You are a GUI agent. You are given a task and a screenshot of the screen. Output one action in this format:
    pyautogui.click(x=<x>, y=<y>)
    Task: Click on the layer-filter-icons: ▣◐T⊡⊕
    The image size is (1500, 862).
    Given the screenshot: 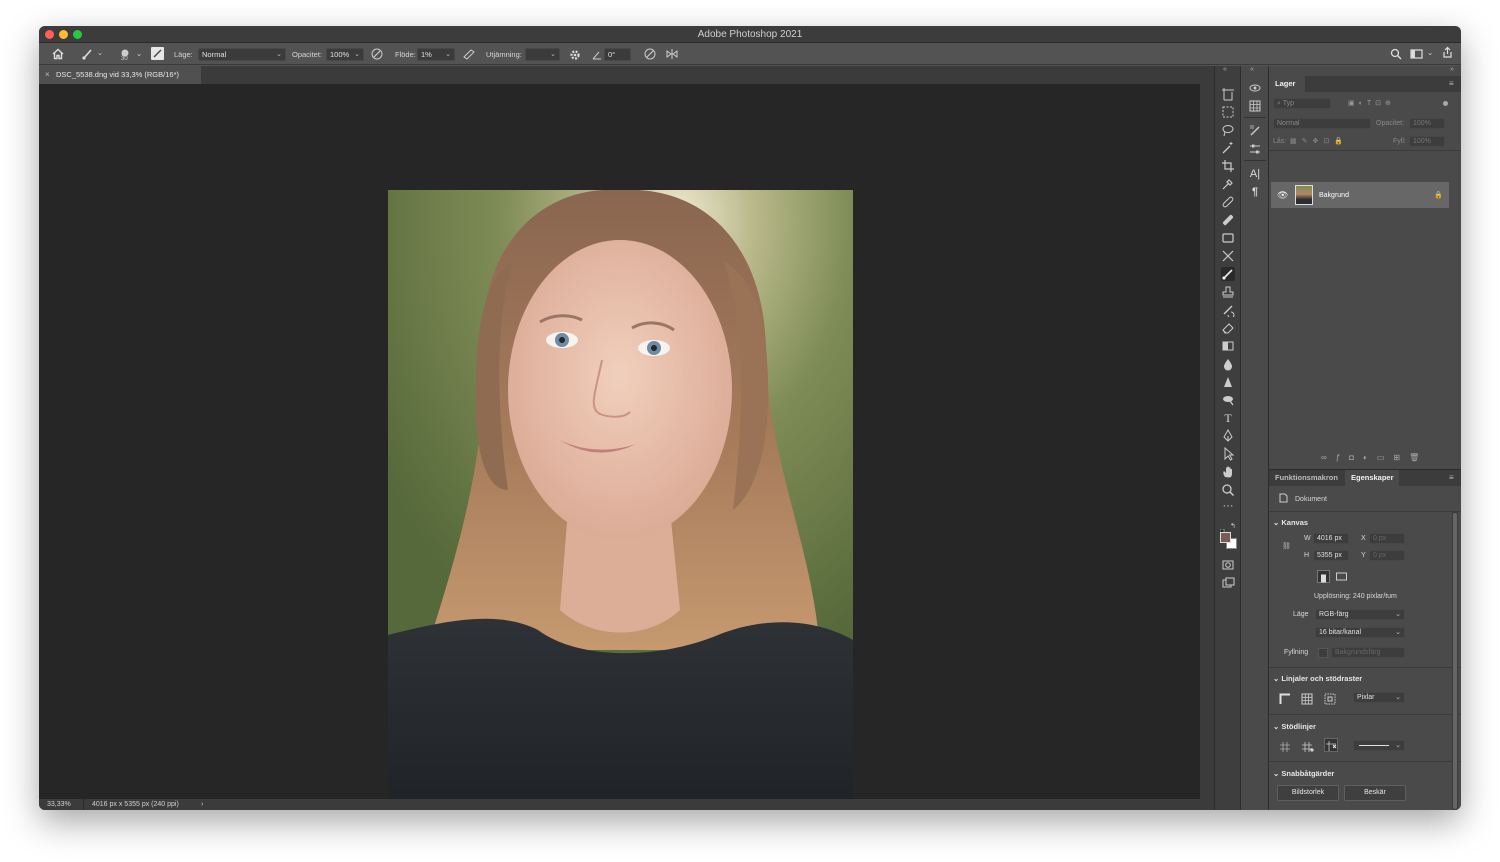 What is the action you would take?
    pyautogui.click(x=1371, y=103)
    